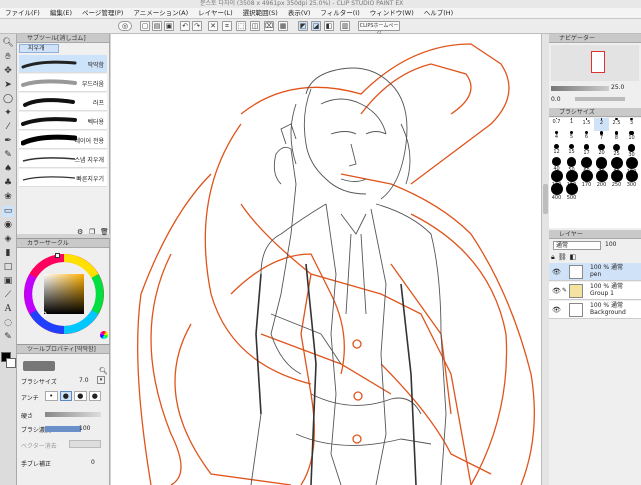 The width and height of the screenshot is (641, 485). Describe the element at coordinates (145, 26) in the screenshot. I see `new-file-icon: ▢` at that location.